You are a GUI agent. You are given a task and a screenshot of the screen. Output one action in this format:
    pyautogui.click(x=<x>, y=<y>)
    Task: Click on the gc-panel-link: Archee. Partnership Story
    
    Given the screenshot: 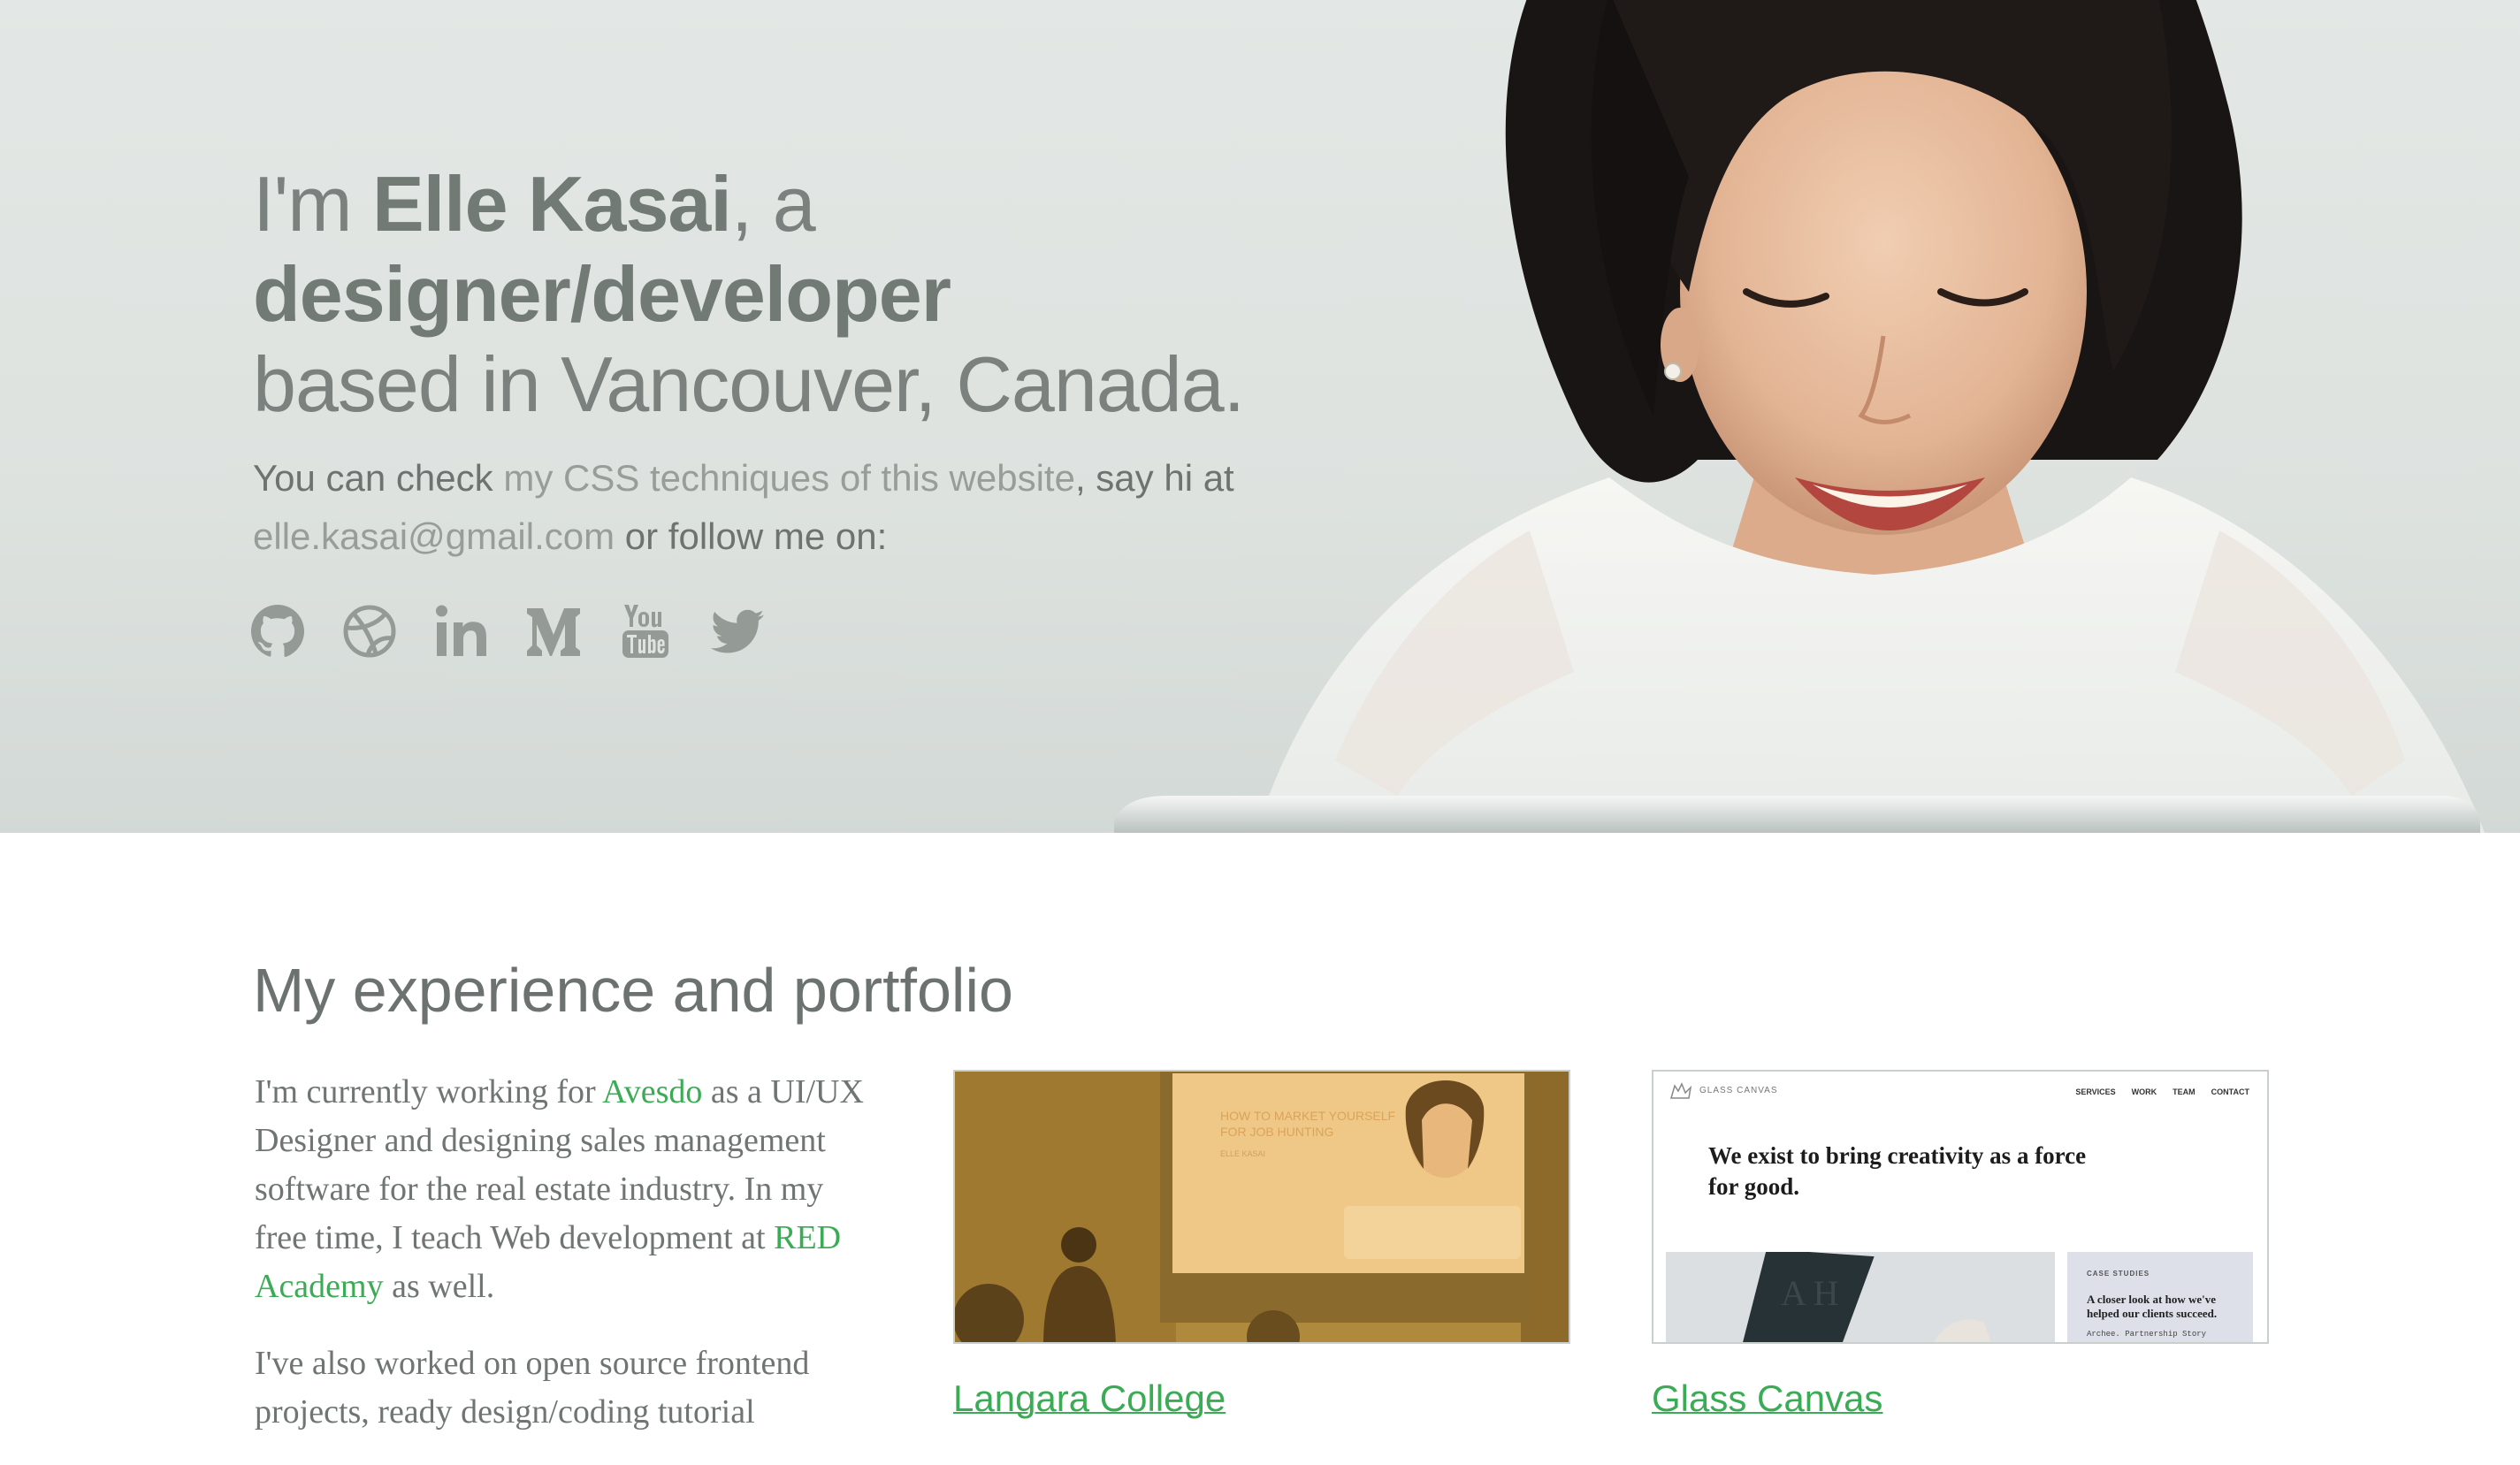 What is the action you would take?
    pyautogui.click(x=2147, y=1334)
    